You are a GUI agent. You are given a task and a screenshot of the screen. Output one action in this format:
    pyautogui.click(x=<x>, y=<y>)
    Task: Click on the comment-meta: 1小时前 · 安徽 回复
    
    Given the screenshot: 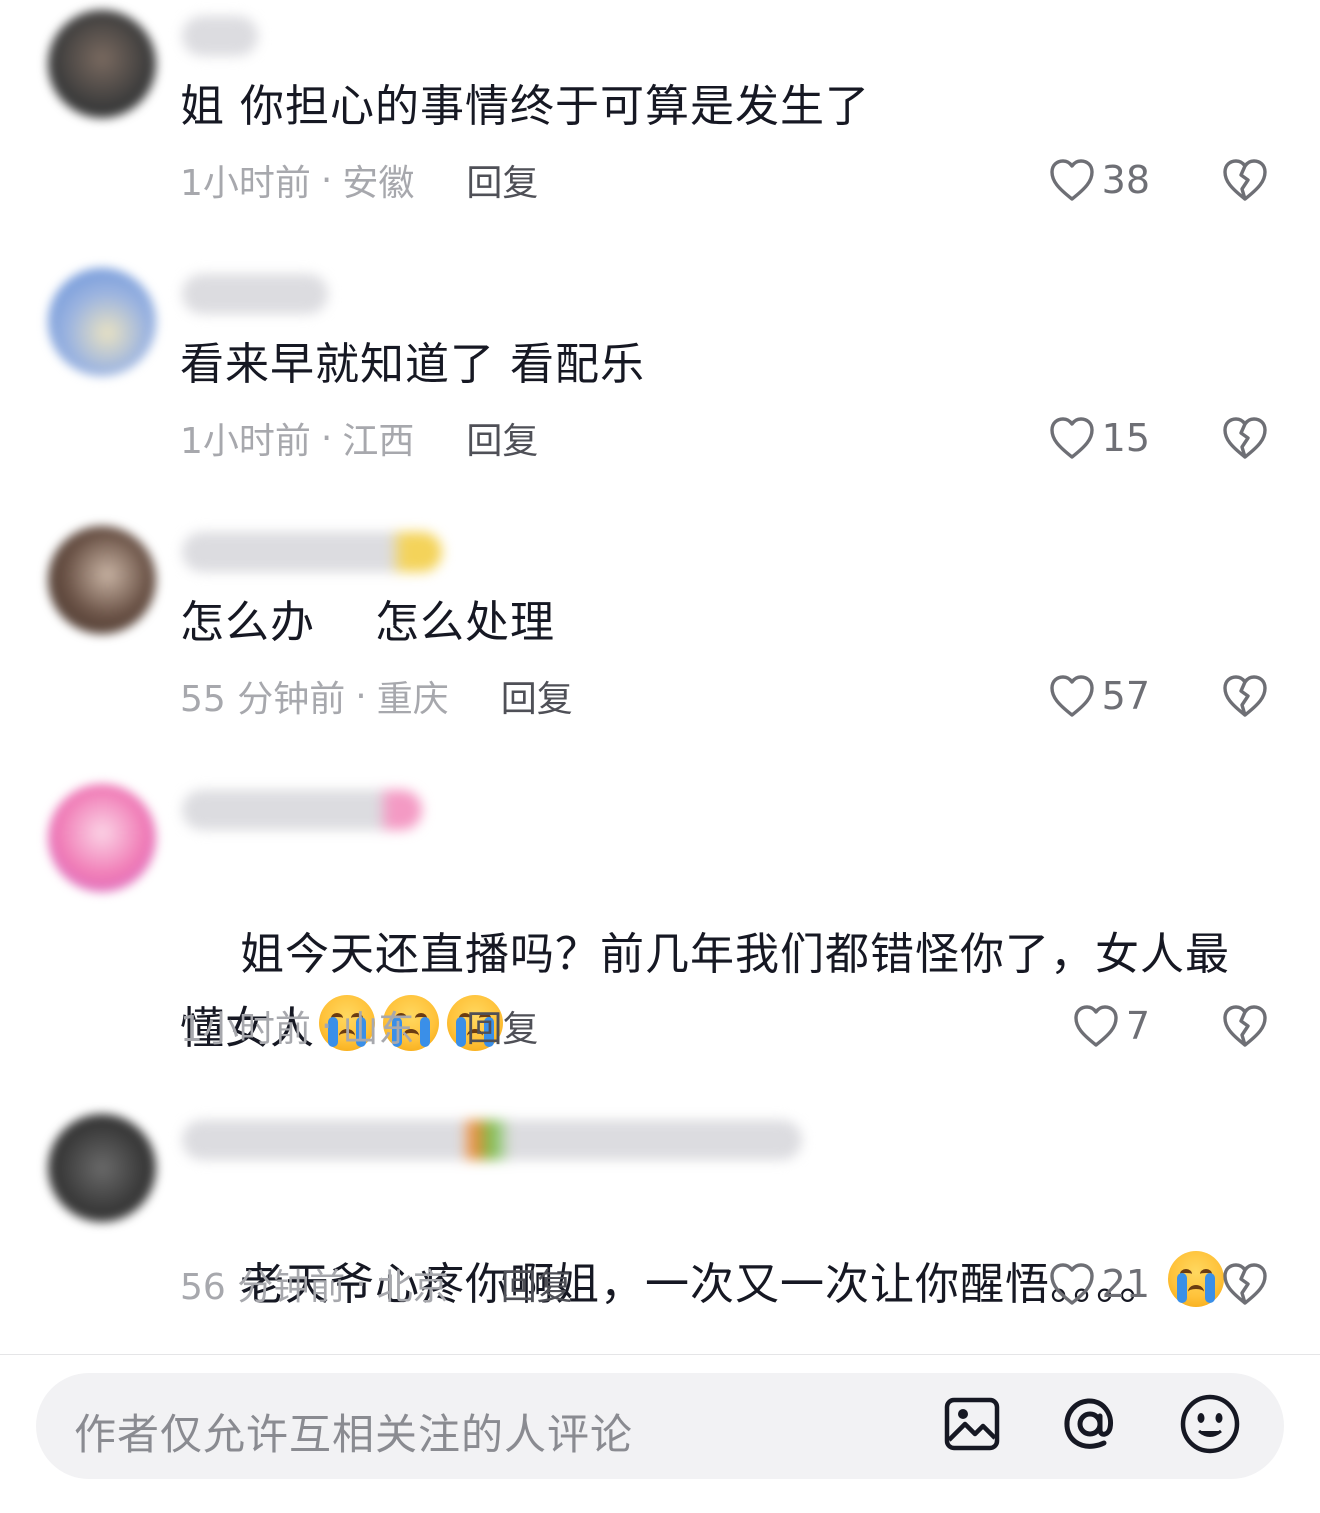 What is the action you would take?
    pyautogui.click(x=359, y=180)
    